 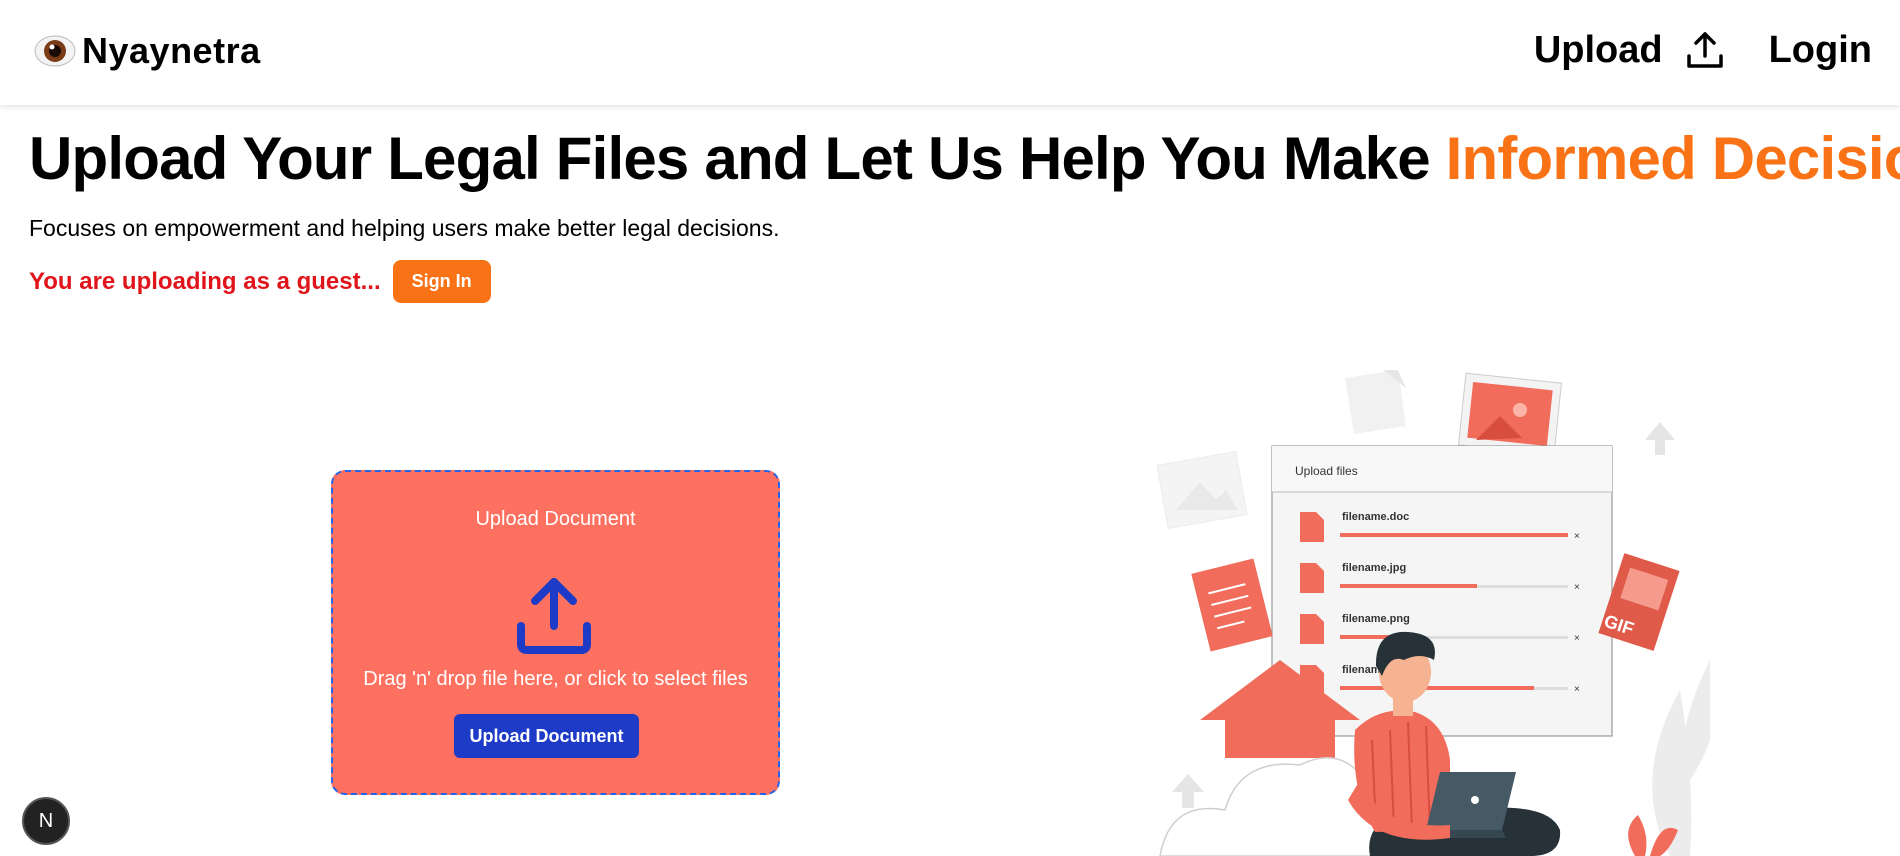 I want to click on image-file-icon, so click(x=1510, y=414).